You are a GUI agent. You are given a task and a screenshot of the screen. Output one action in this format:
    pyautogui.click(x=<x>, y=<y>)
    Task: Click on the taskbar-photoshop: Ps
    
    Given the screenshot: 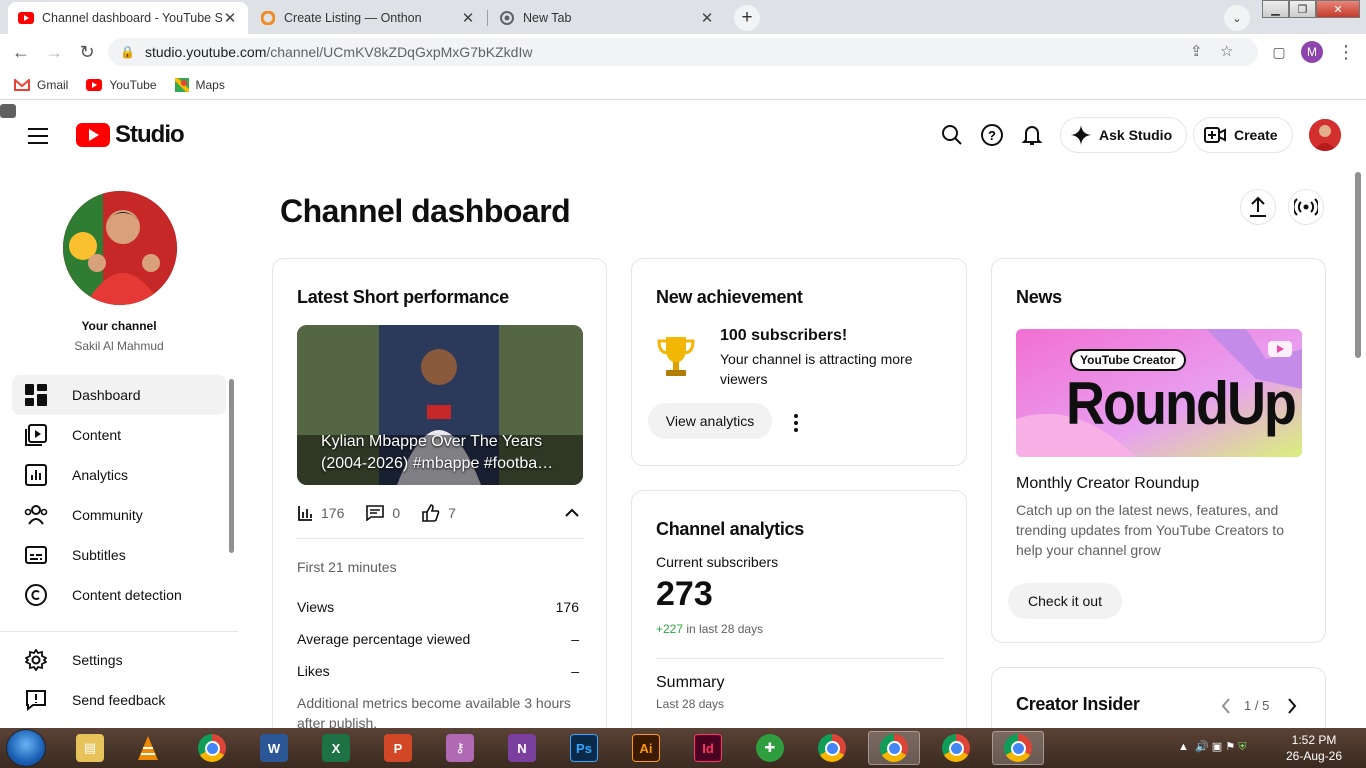 What is the action you would take?
    pyautogui.click(x=584, y=748)
    